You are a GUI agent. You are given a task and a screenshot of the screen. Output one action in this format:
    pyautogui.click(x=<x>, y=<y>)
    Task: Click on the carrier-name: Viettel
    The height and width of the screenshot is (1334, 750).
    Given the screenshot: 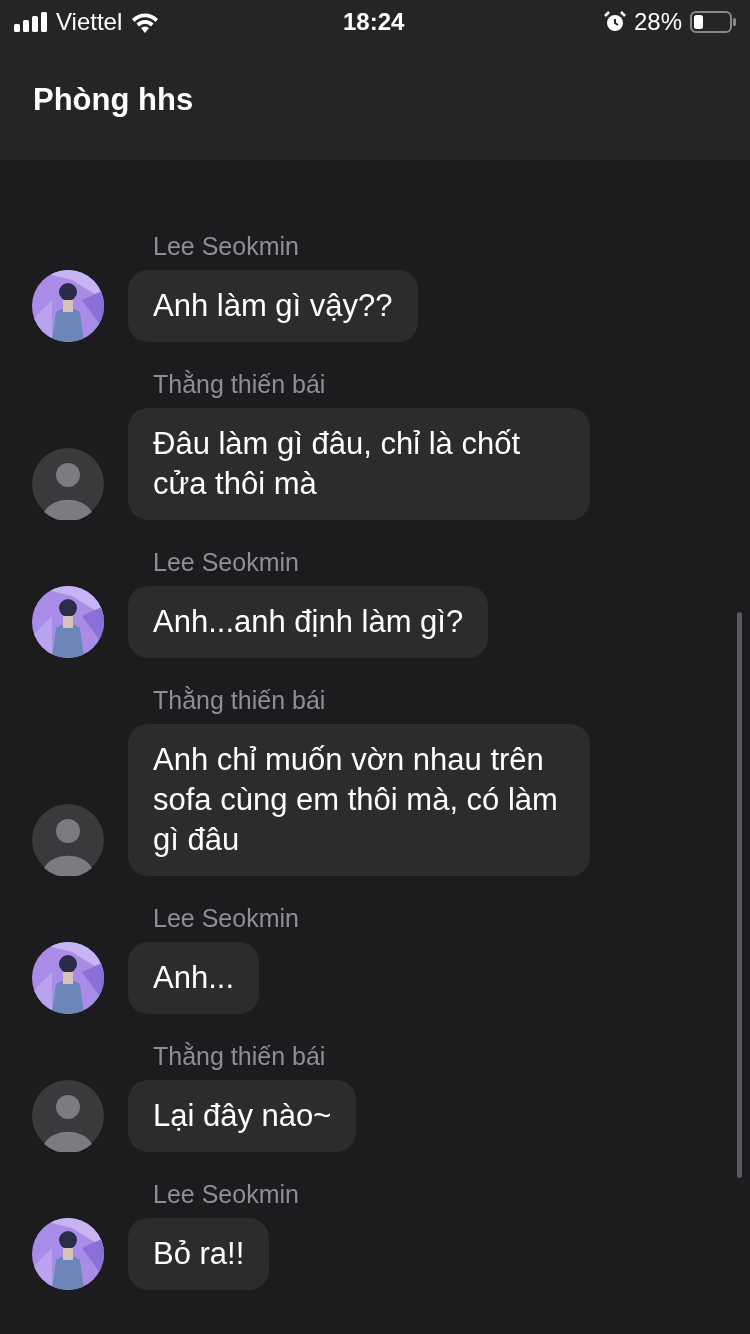 What is the action you would take?
    pyautogui.click(x=89, y=22)
    